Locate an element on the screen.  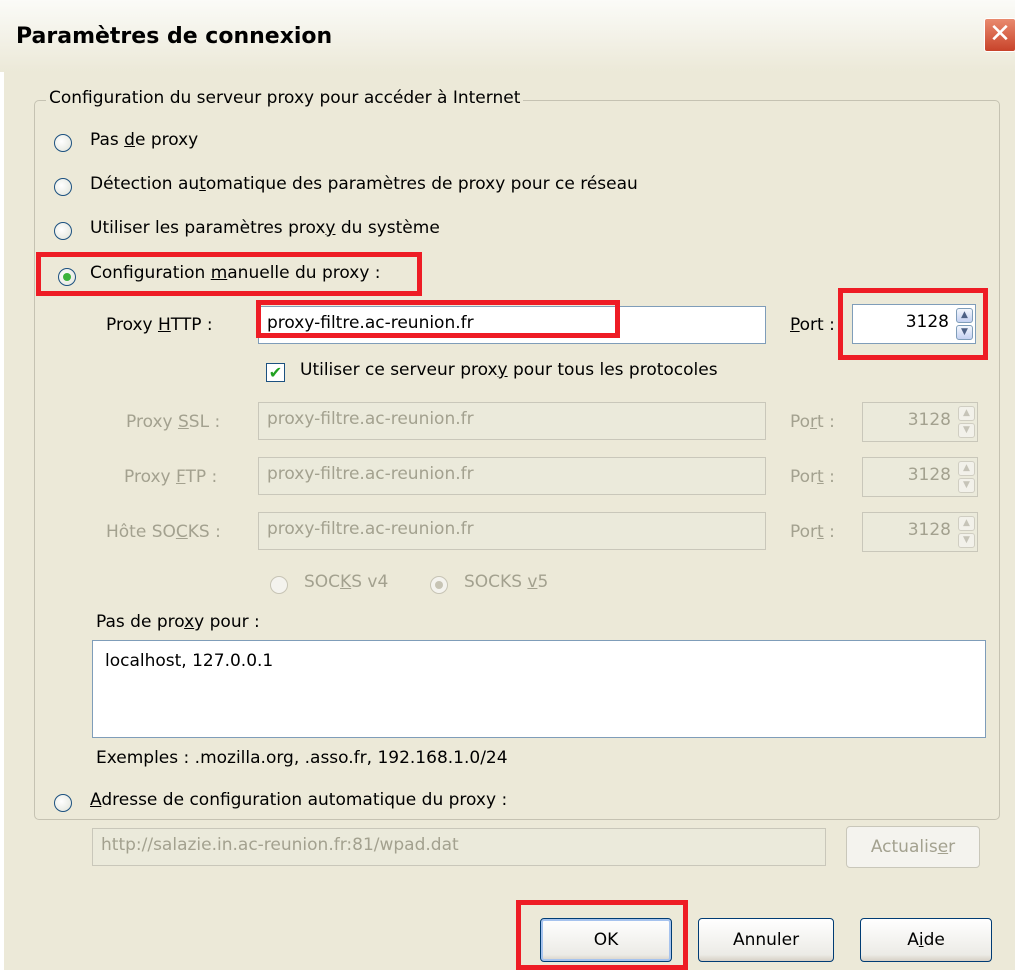
radio-socks-v5 is located at coordinates (439, 585).